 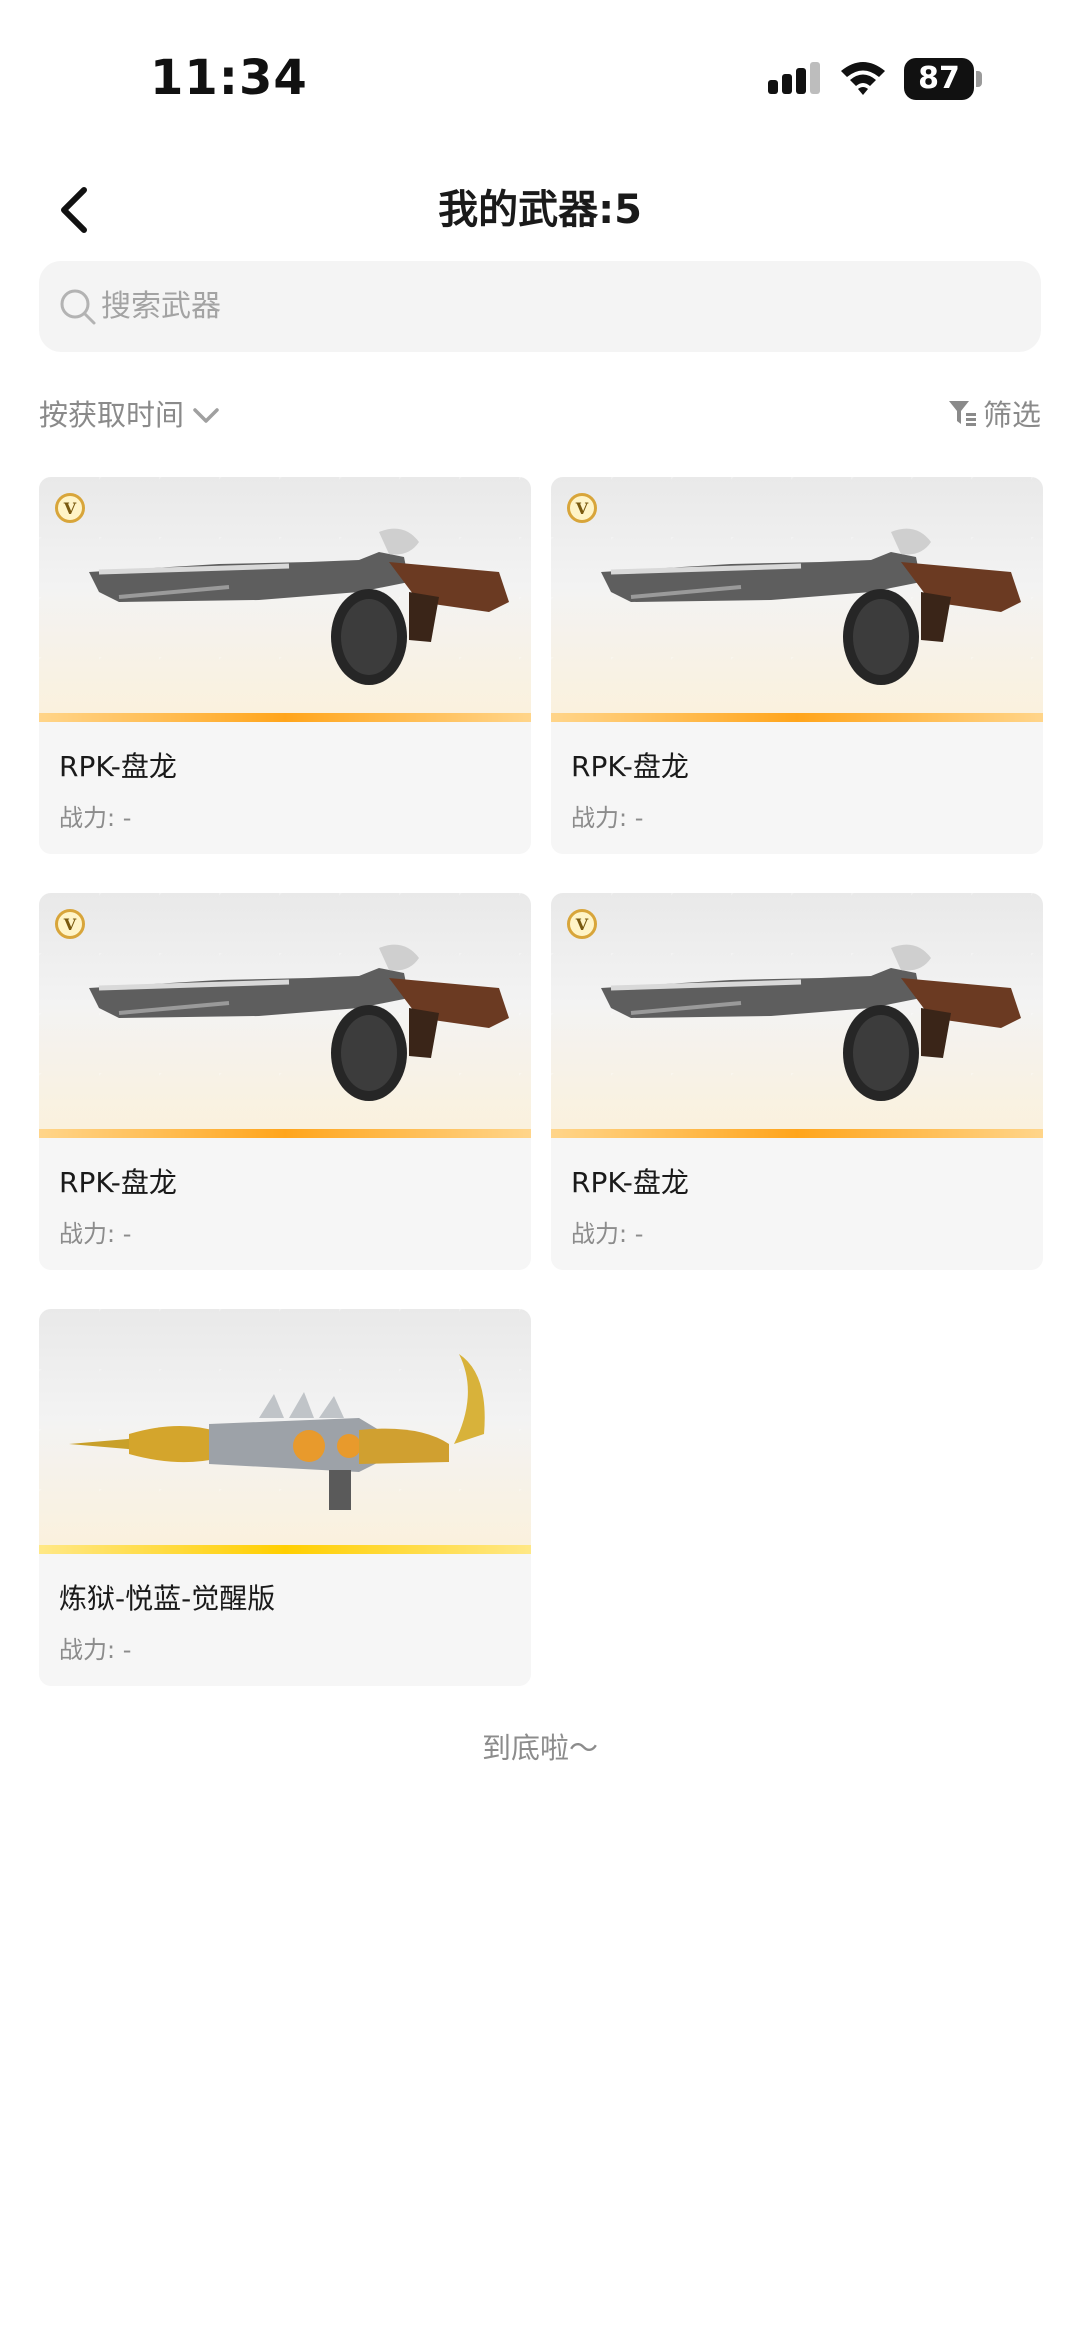 I want to click on page-title: 我的武器:5, so click(x=540, y=210).